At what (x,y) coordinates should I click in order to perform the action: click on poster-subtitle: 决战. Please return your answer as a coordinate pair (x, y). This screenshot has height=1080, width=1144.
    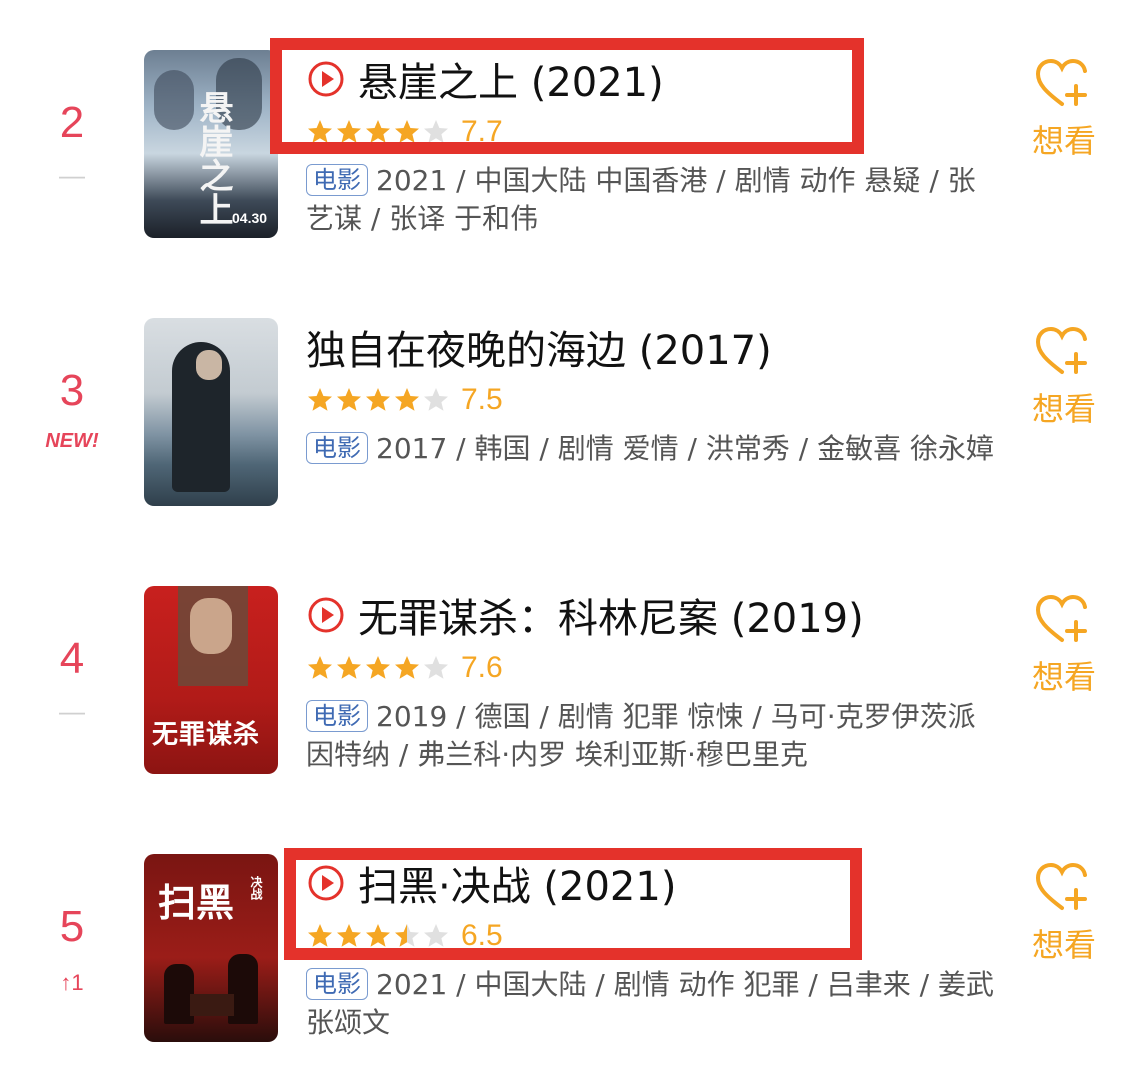
    Looking at the image, I should click on (256, 888).